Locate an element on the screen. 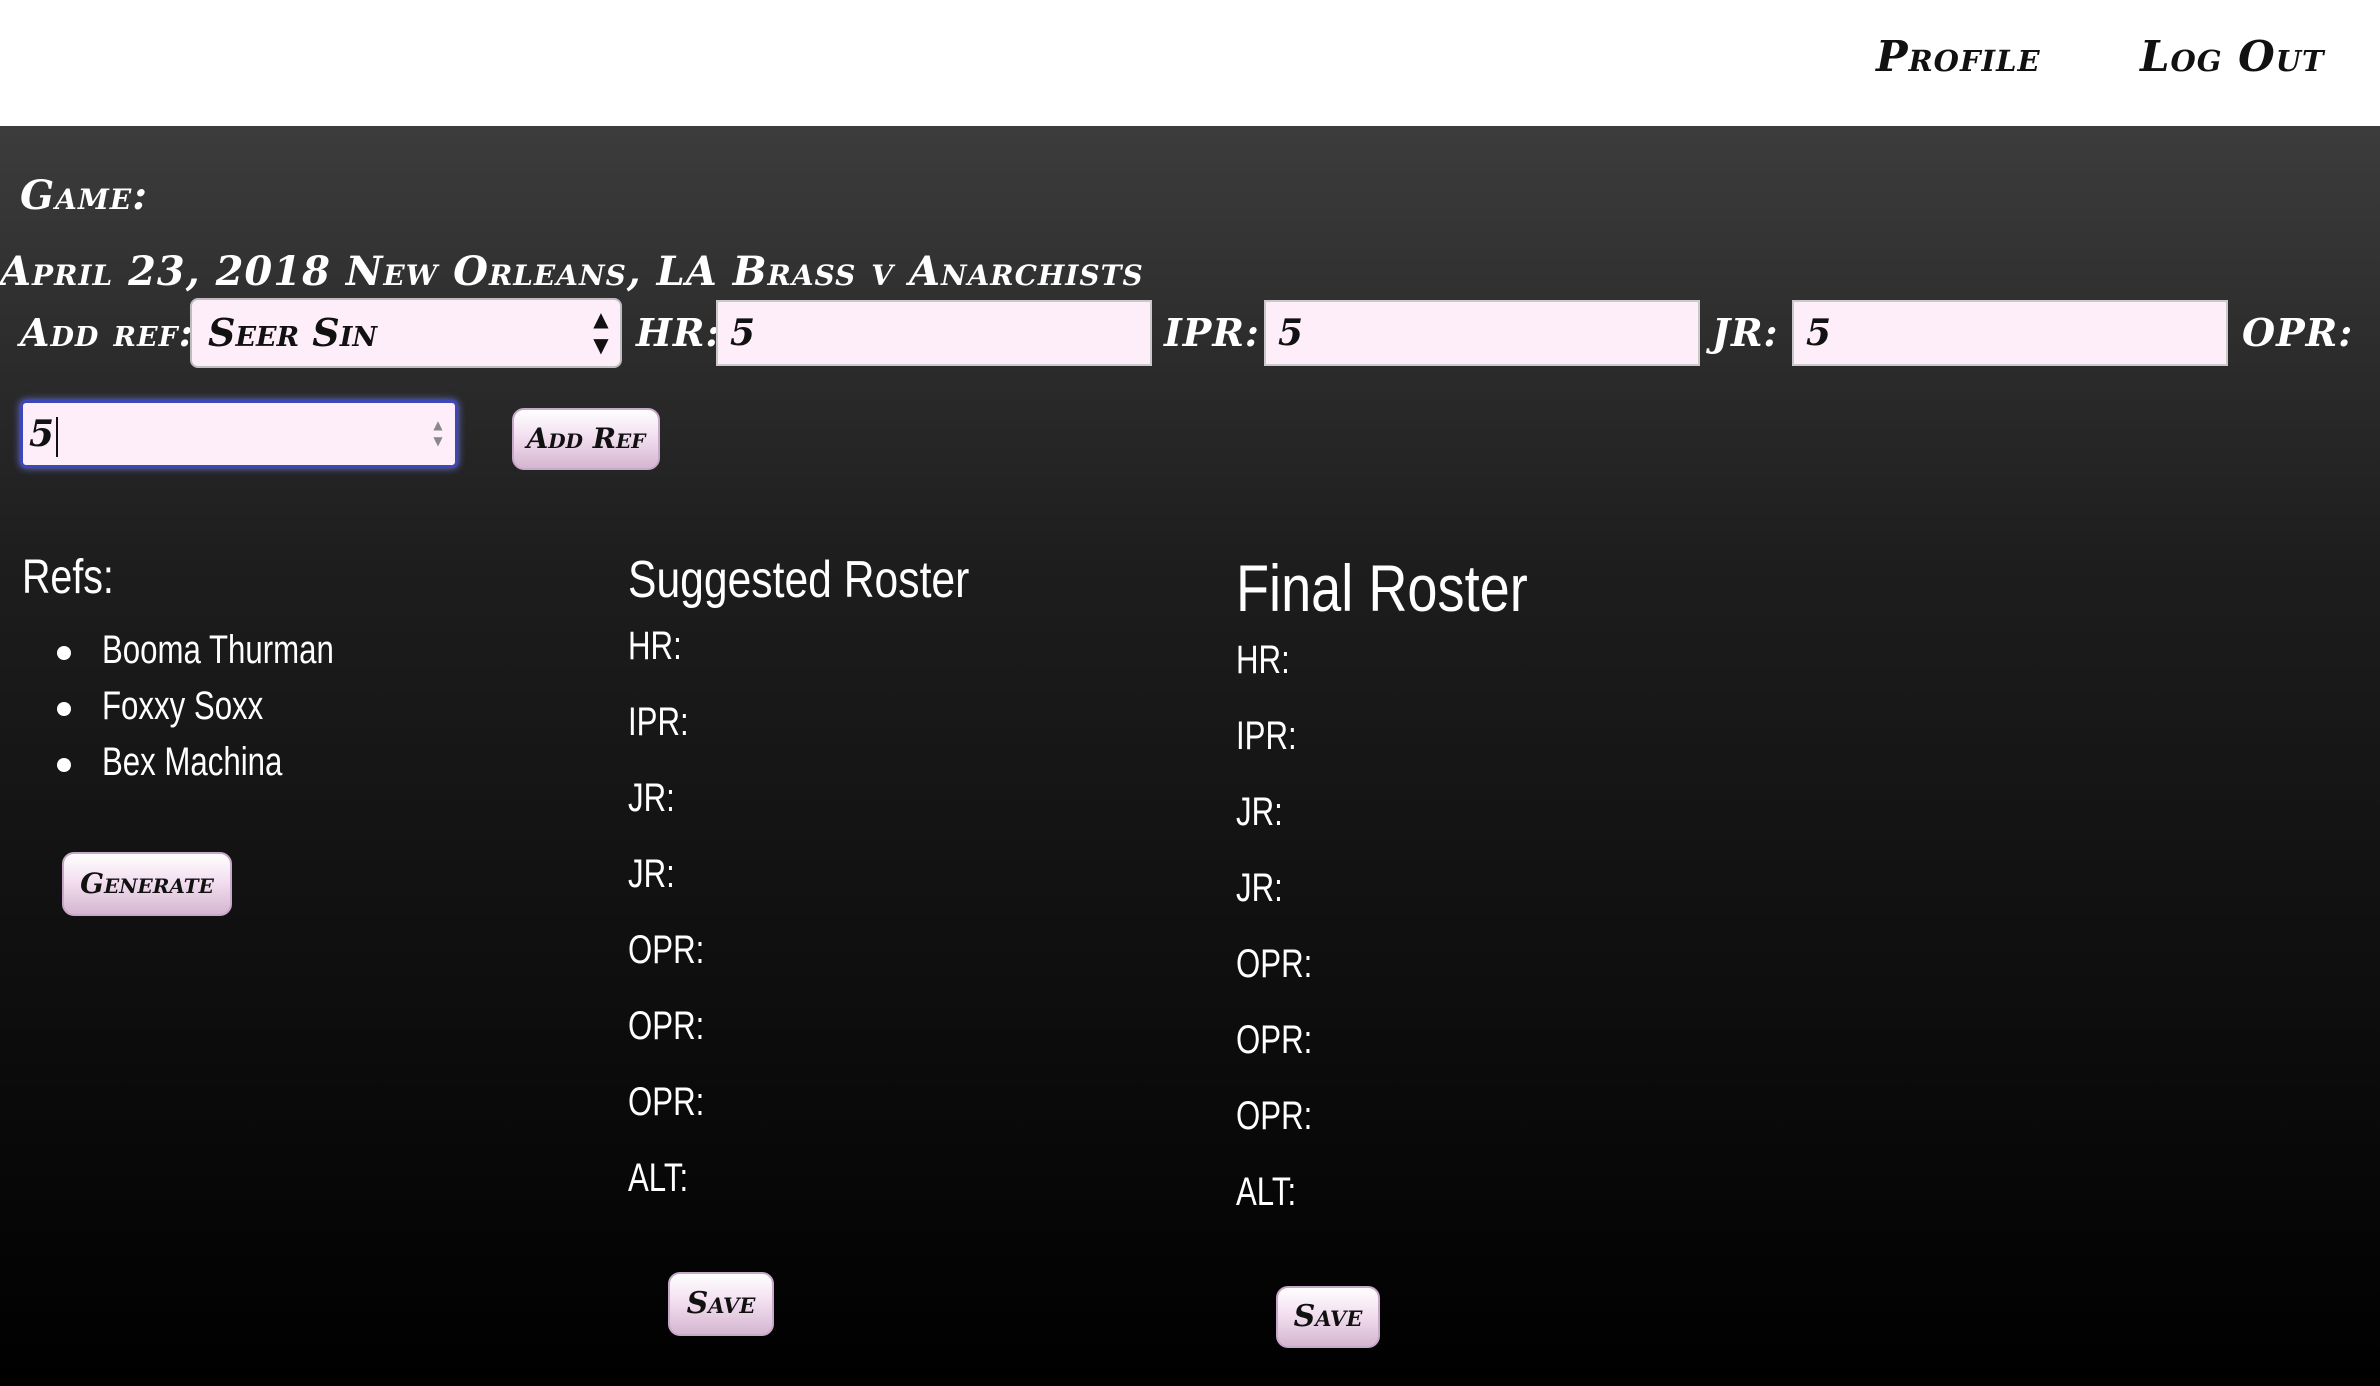 The image size is (2380, 1386). final-save-button: Save is located at coordinates (1328, 1317).